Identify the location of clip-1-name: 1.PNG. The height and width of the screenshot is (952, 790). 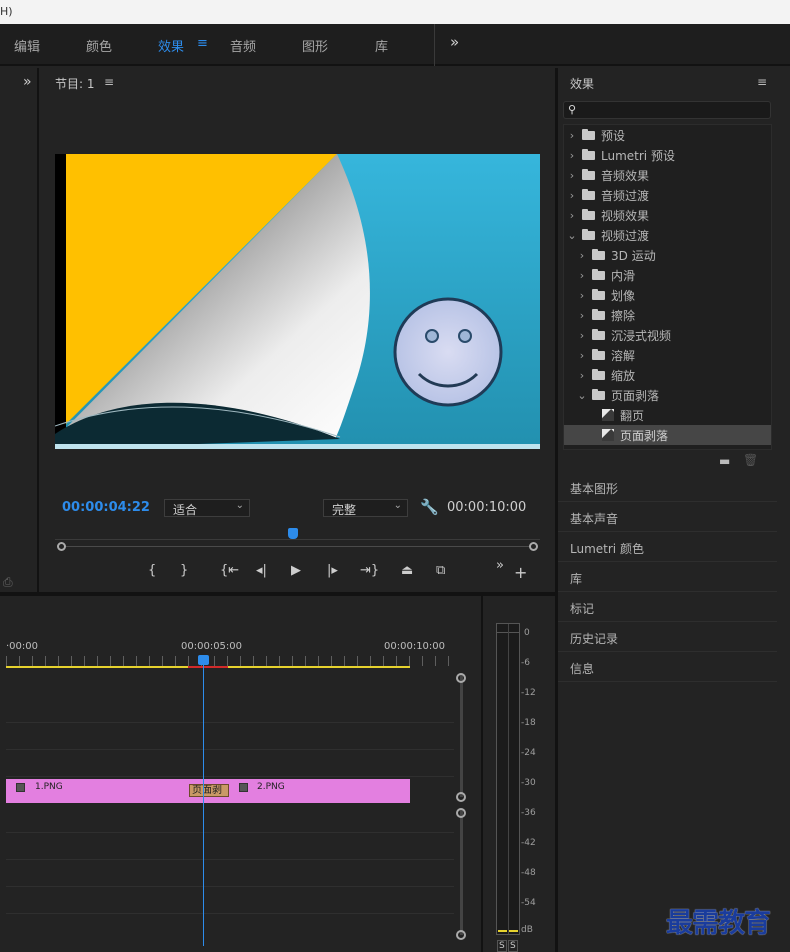
(49, 787).